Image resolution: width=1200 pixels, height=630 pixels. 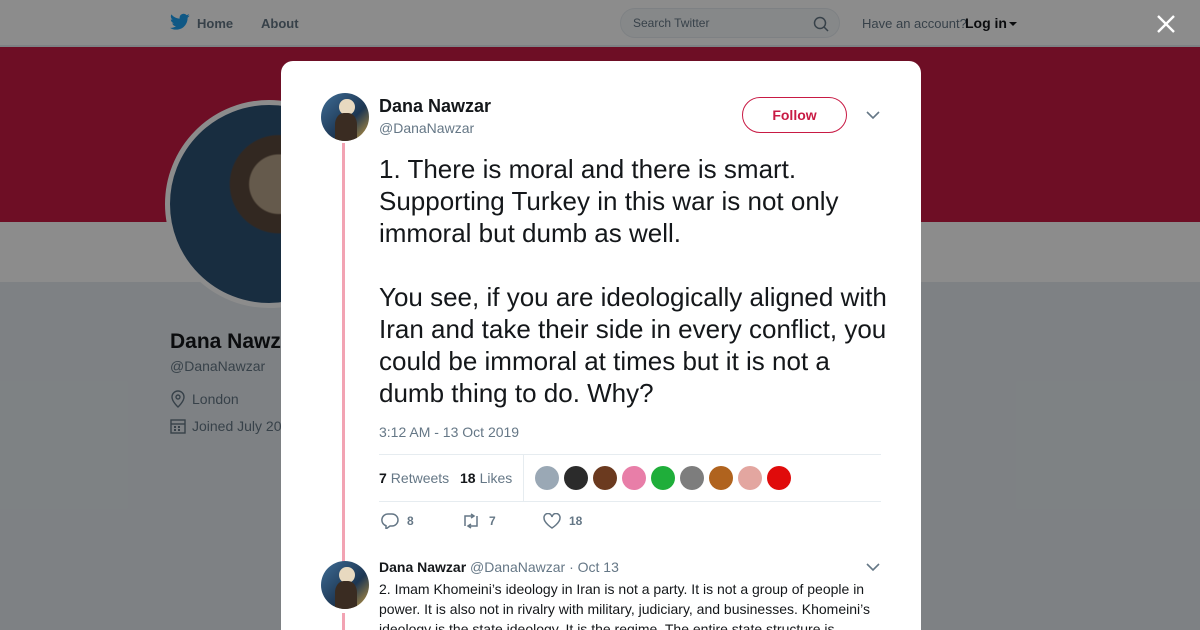 I want to click on close-icon, so click(x=1166, y=24).